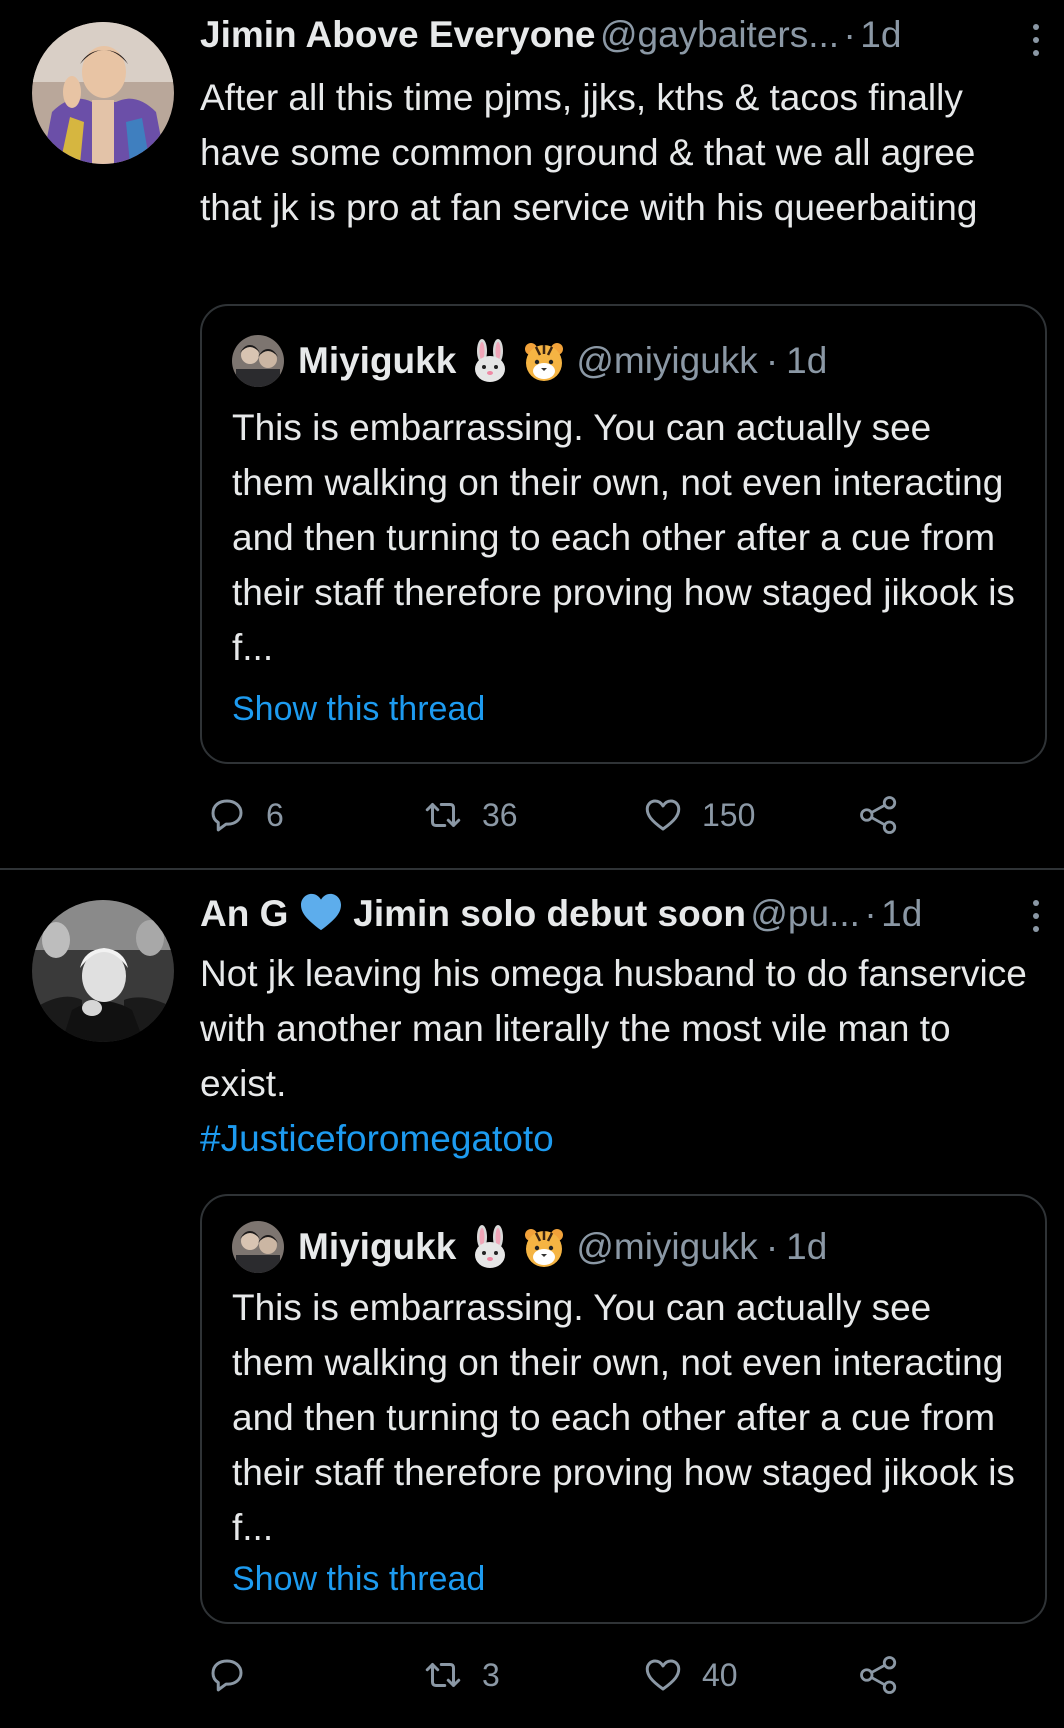 The image size is (1064, 1728). Describe the element at coordinates (729, 814) in the screenshot. I see `like-count: 150` at that location.